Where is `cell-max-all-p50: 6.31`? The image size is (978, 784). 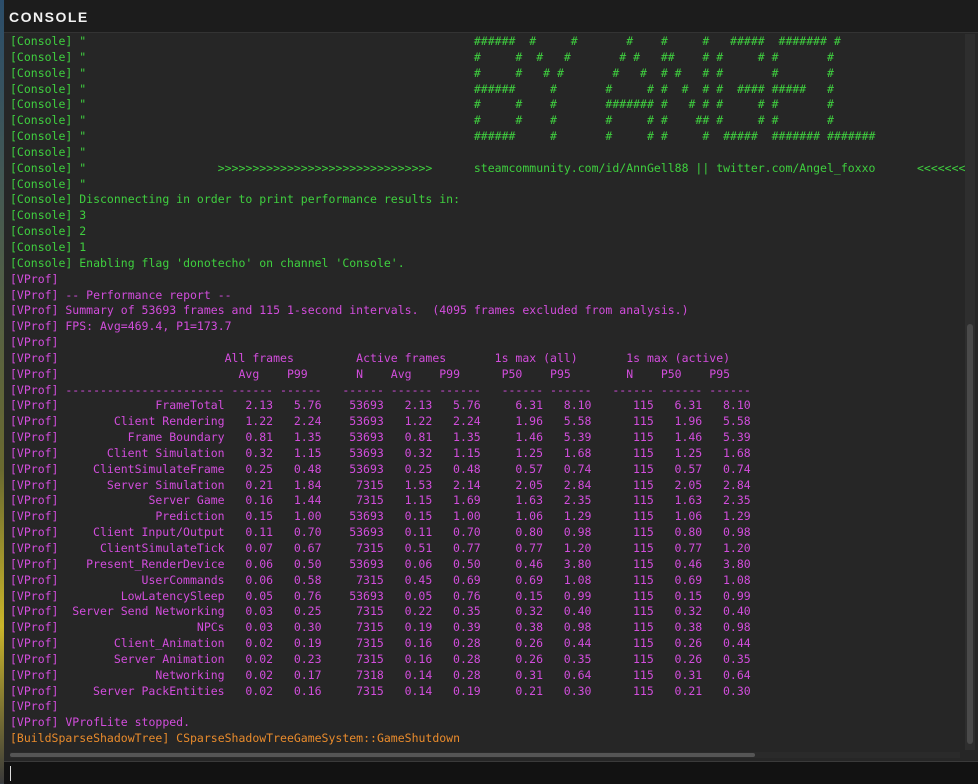 cell-max-all-p50: 6.31 is located at coordinates (529, 405).